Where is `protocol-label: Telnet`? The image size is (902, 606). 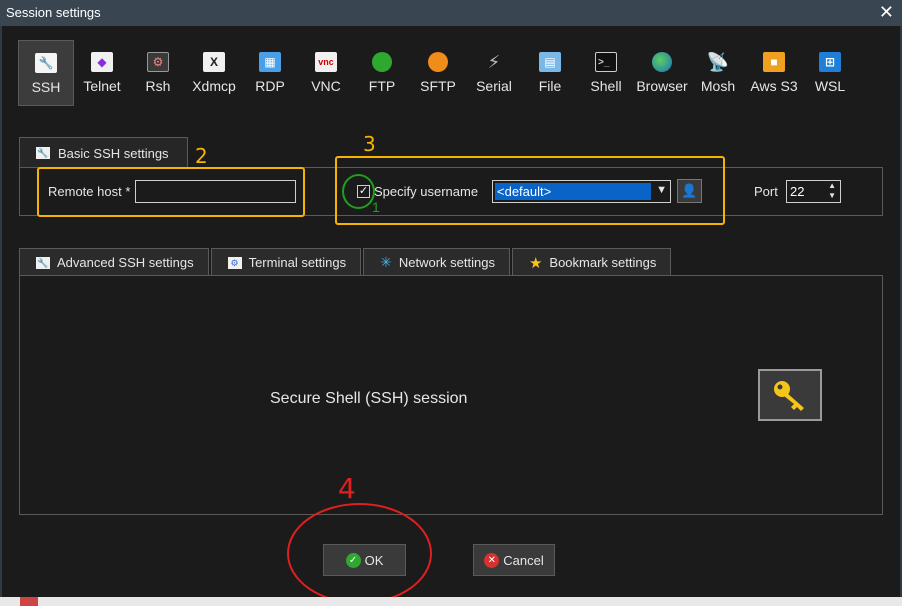
protocol-label: Telnet is located at coordinates (102, 86).